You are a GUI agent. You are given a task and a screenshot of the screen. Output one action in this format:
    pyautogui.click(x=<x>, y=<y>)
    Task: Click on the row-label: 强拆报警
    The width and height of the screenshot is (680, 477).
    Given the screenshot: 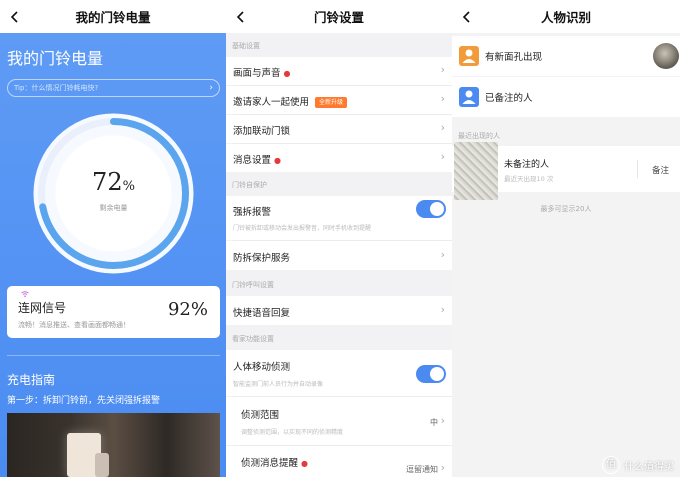 What is the action you would take?
    pyautogui.click(x=252, y=212)
    